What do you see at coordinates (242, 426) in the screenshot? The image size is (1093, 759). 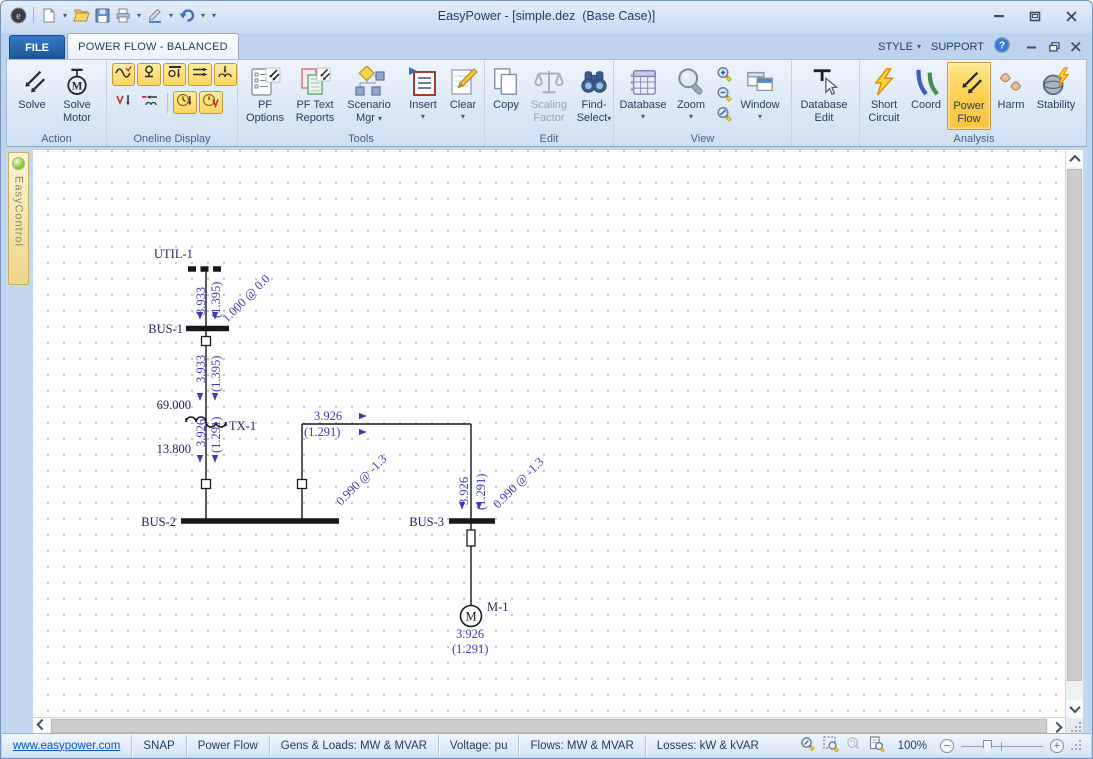 I see `tx1-label: TX-1` at bounding box center [242, 426].